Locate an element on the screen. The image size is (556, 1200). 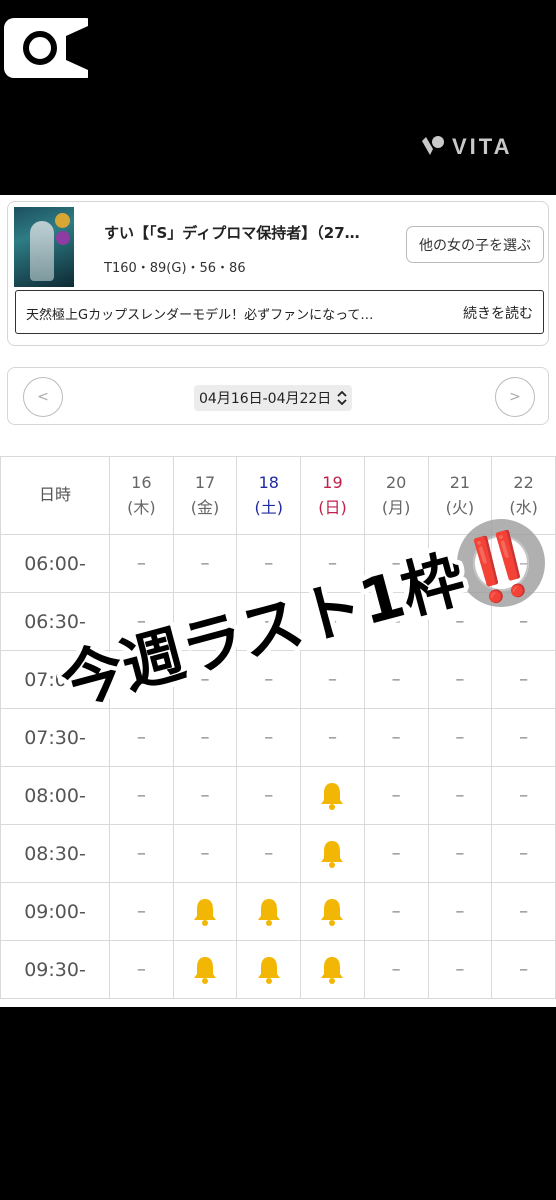
chevron-right-icon: > is located at coordinates (515, 397).